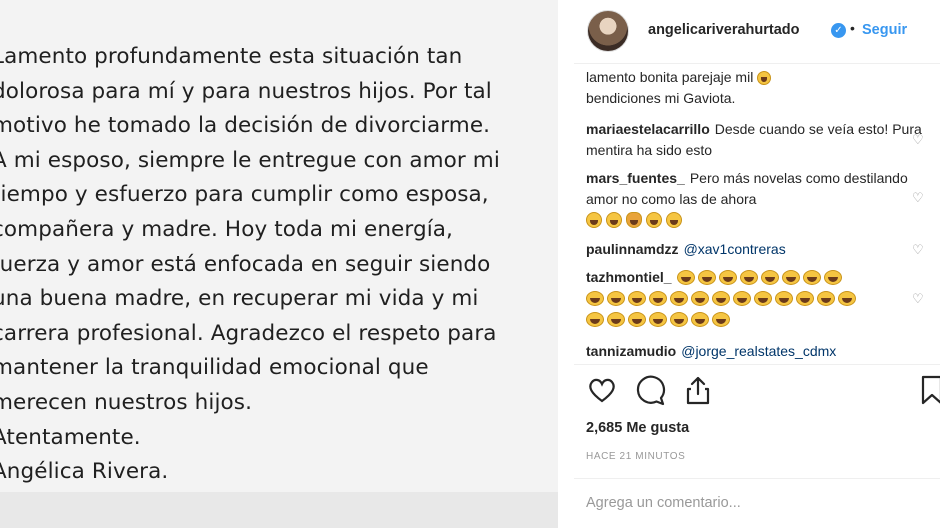 The image size is (940, 528). I want to click on clapping-emoji-icon, so click(634, 220).